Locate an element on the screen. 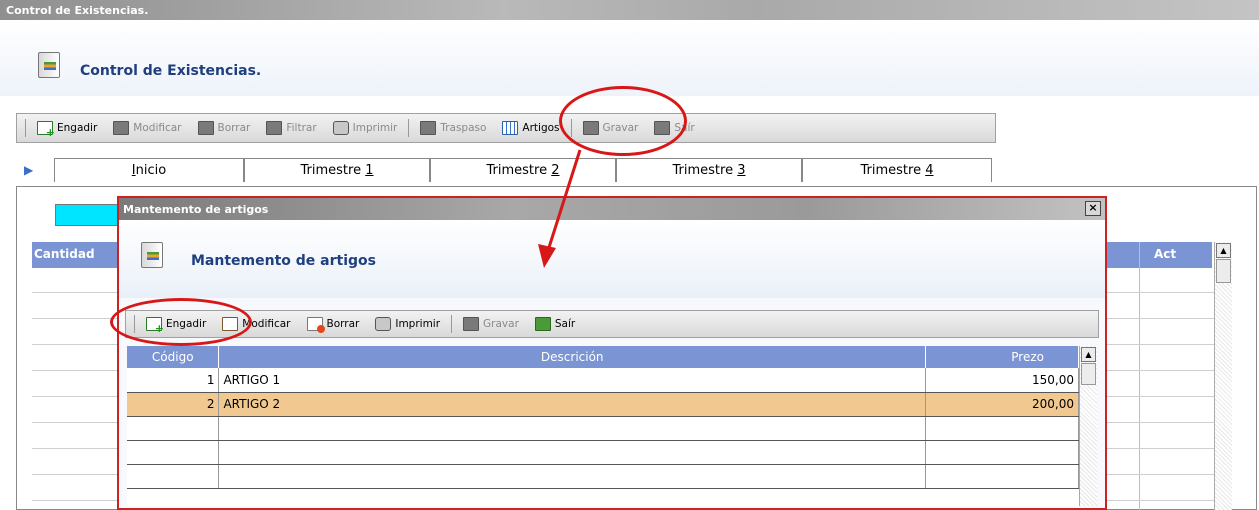 The height and width of the screenshot is (510, 1259). tab-inicio: Inicio is located at coordinates (149, 170).